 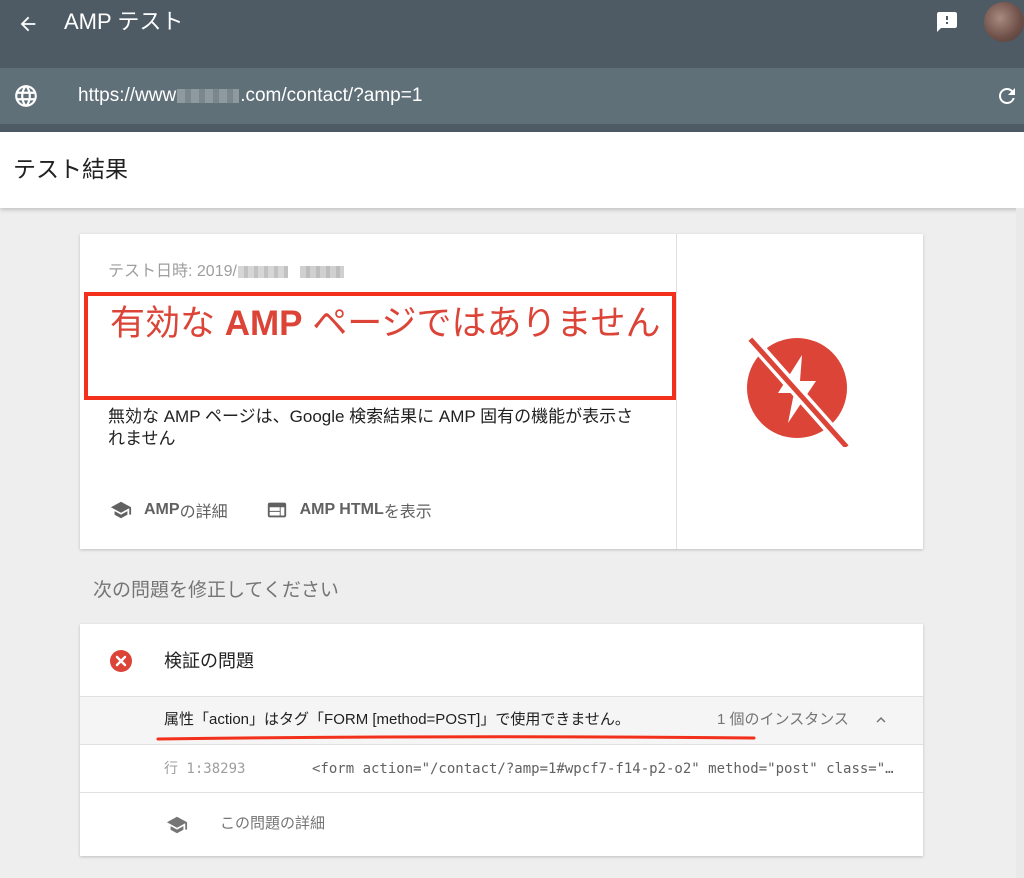 What do you see at coordinates (203, 512) in the screenshot?
I see `amp-details-rest: の詳細` at bounding box center [203, 512].